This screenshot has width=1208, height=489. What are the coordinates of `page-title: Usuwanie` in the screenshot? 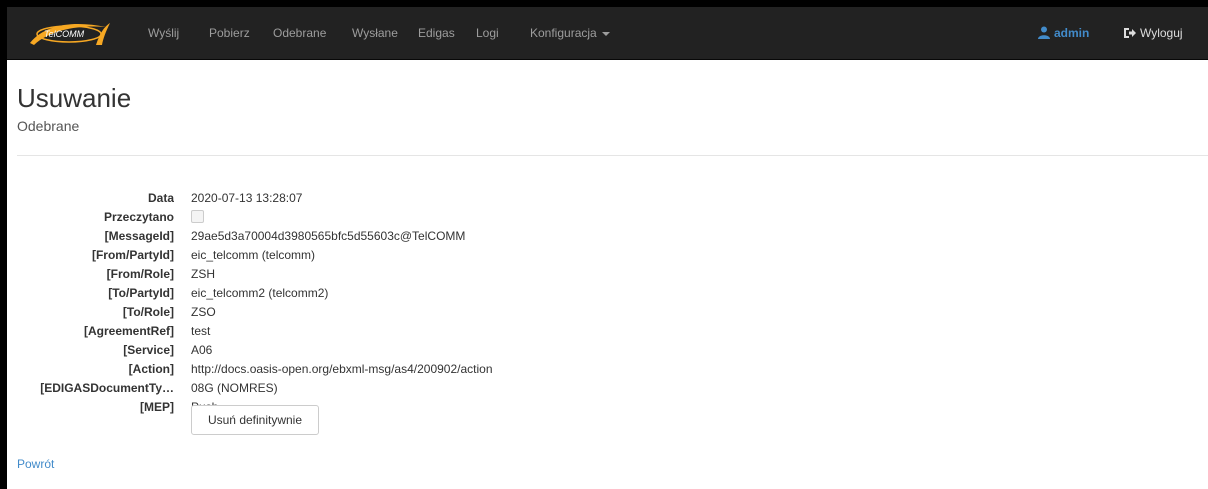 It's located at (74, 98).